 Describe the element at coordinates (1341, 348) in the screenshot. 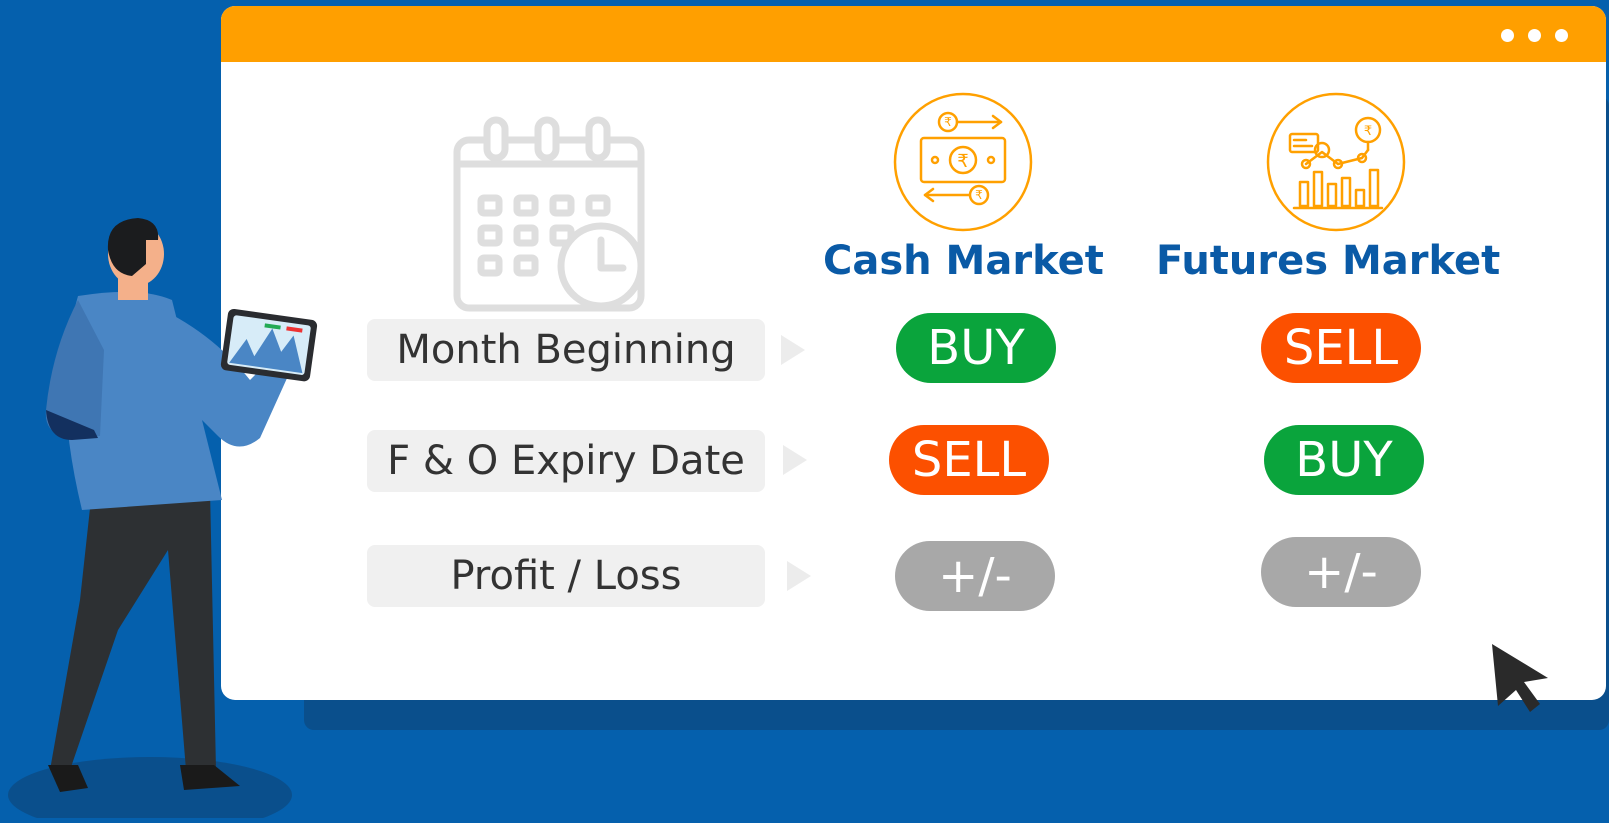

I see `futures-month-beginning-badge: SELL` at that location.